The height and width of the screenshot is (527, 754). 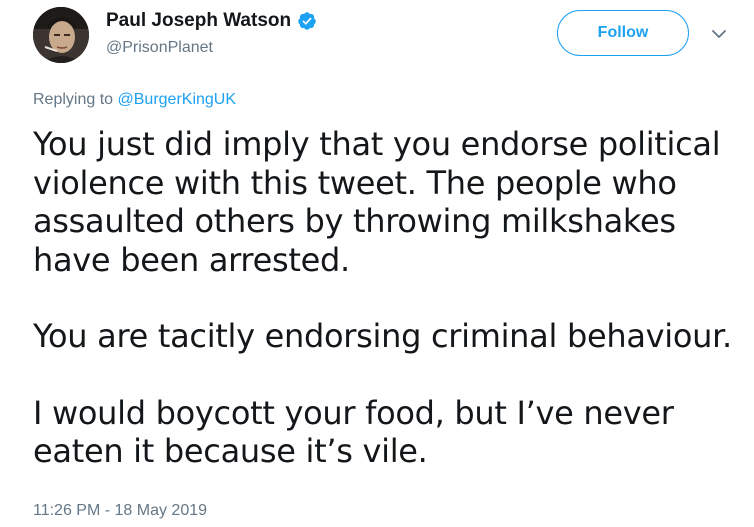 I want to click on chevron-down-icon, so click(x=719, y=33).